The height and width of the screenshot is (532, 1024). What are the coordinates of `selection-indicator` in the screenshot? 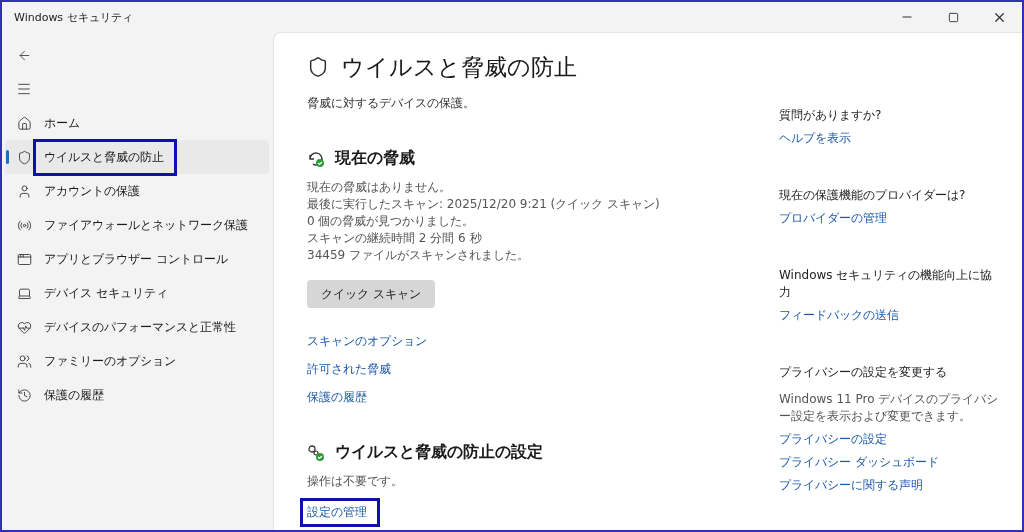 It's located at (7, 157).